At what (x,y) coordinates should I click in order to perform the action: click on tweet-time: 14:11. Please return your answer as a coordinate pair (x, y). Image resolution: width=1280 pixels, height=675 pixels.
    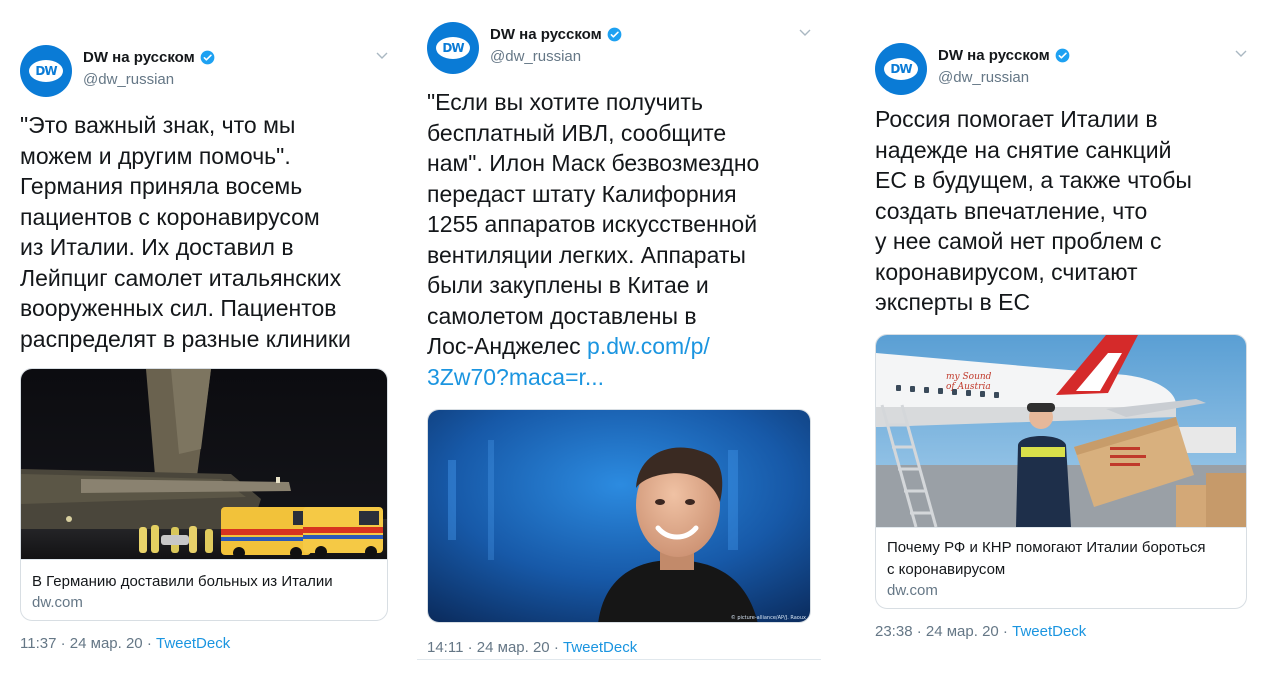
    Looking at the image, I should click on (445, 647).